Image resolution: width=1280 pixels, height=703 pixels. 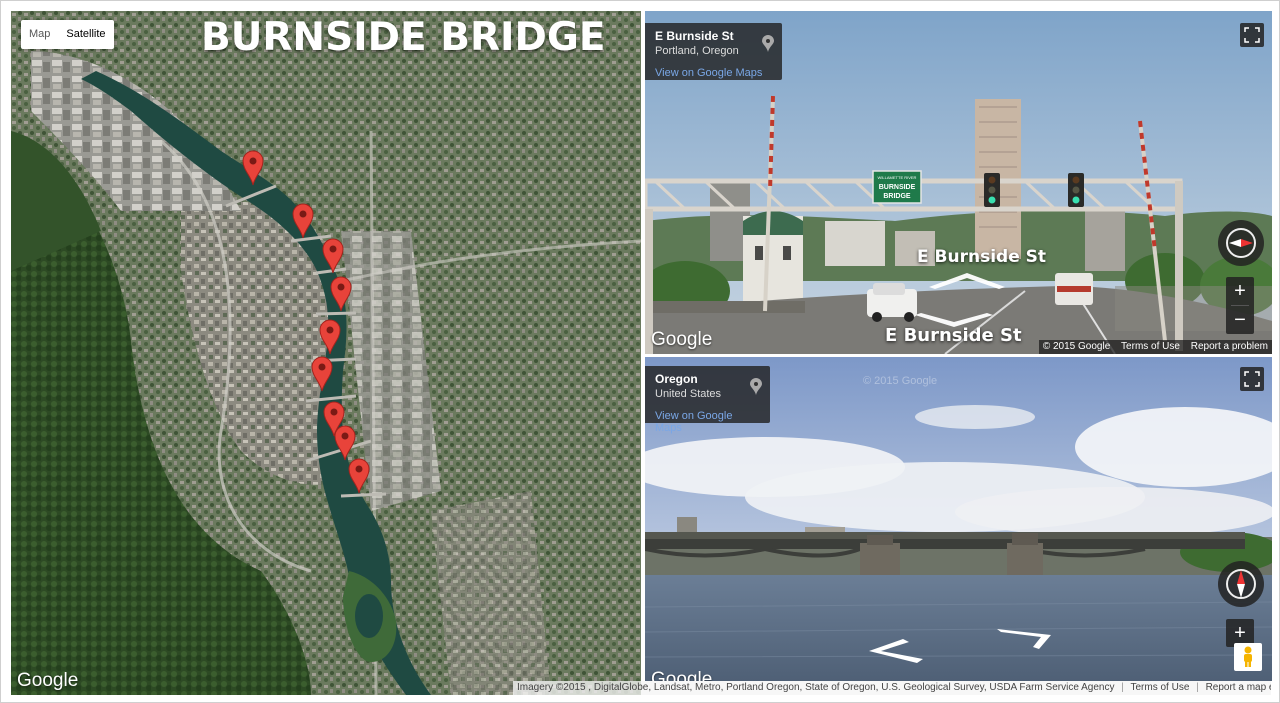 I want to click on zoom-out-button: −, so click(x=1240, y=320).